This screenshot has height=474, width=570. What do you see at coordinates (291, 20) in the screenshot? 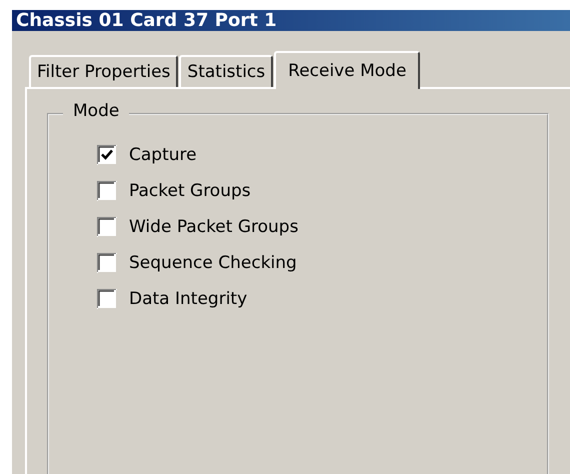
I see `window-title: Chassis 01 Card 37 Port 1` at bounding box center [291, 20].